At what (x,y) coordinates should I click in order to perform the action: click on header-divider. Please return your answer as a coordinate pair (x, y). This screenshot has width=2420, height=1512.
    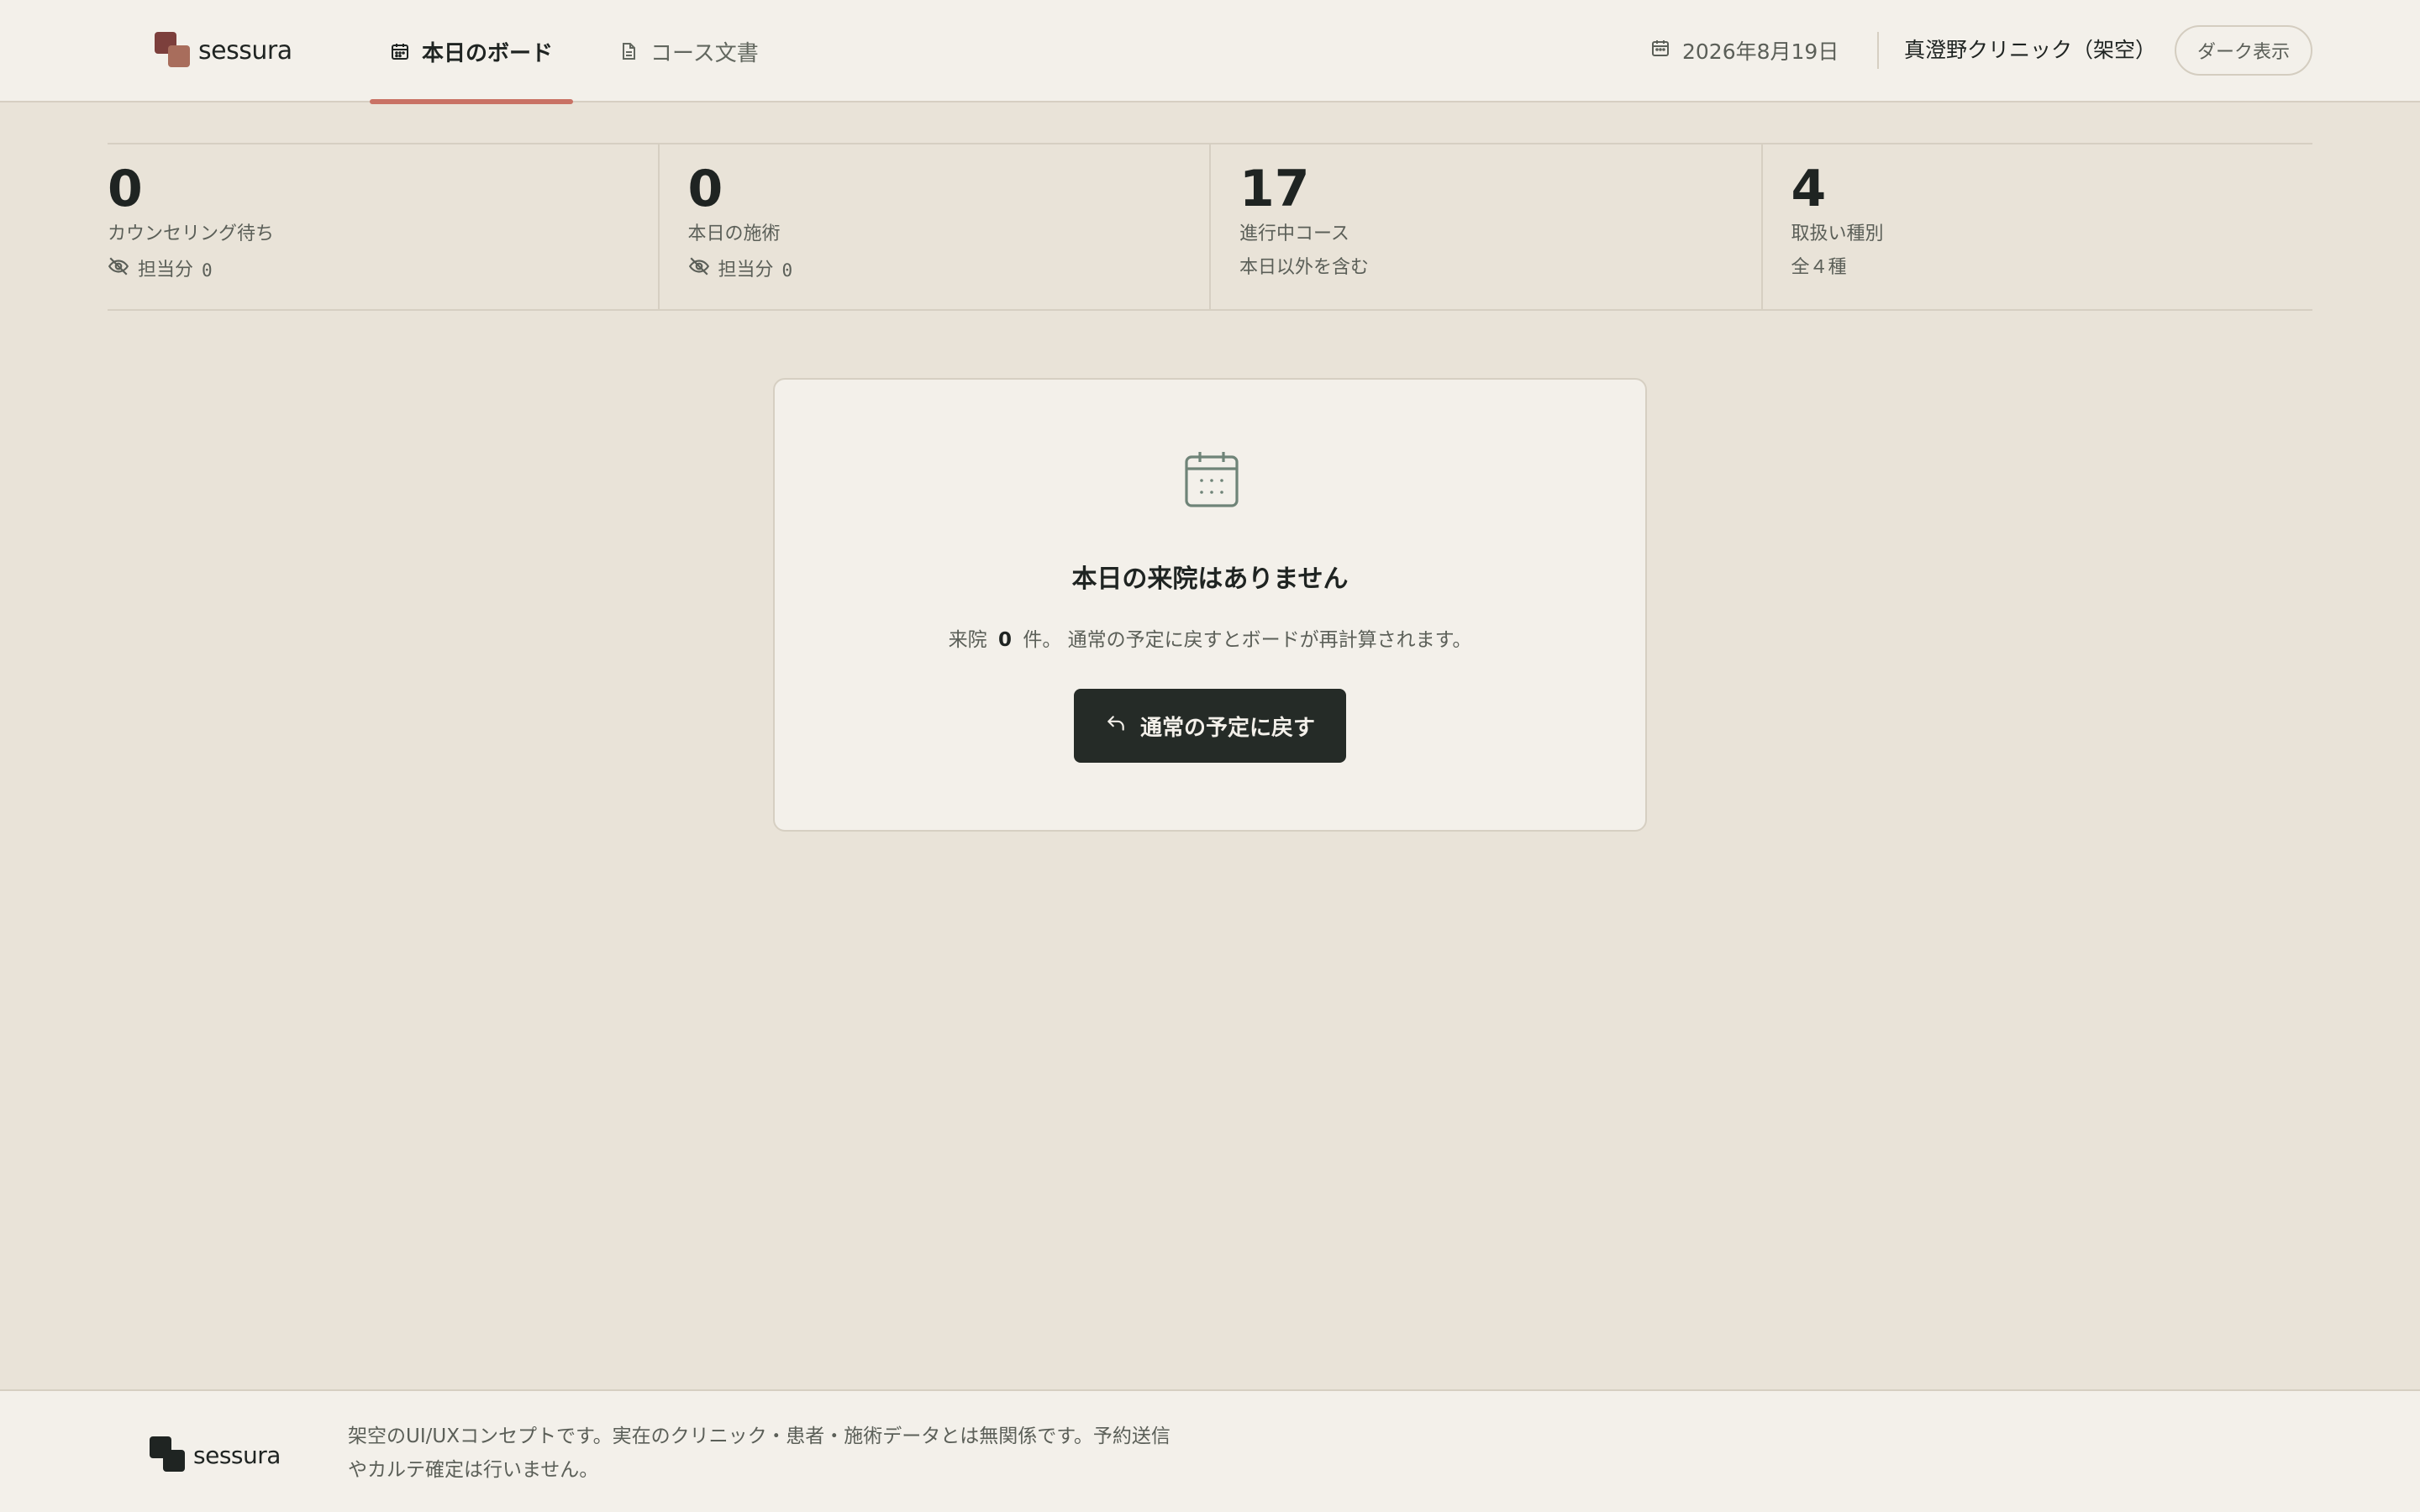
    Looking at the image, I should click on (1878, 50).